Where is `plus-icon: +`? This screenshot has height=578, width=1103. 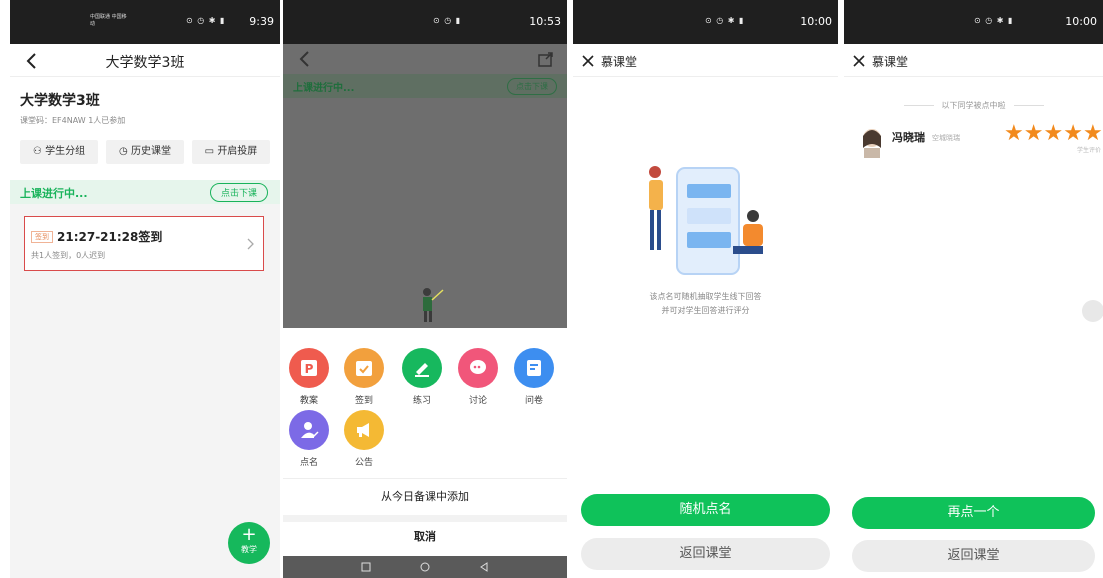
plus-icon: + is located at coordinates (249, 534).